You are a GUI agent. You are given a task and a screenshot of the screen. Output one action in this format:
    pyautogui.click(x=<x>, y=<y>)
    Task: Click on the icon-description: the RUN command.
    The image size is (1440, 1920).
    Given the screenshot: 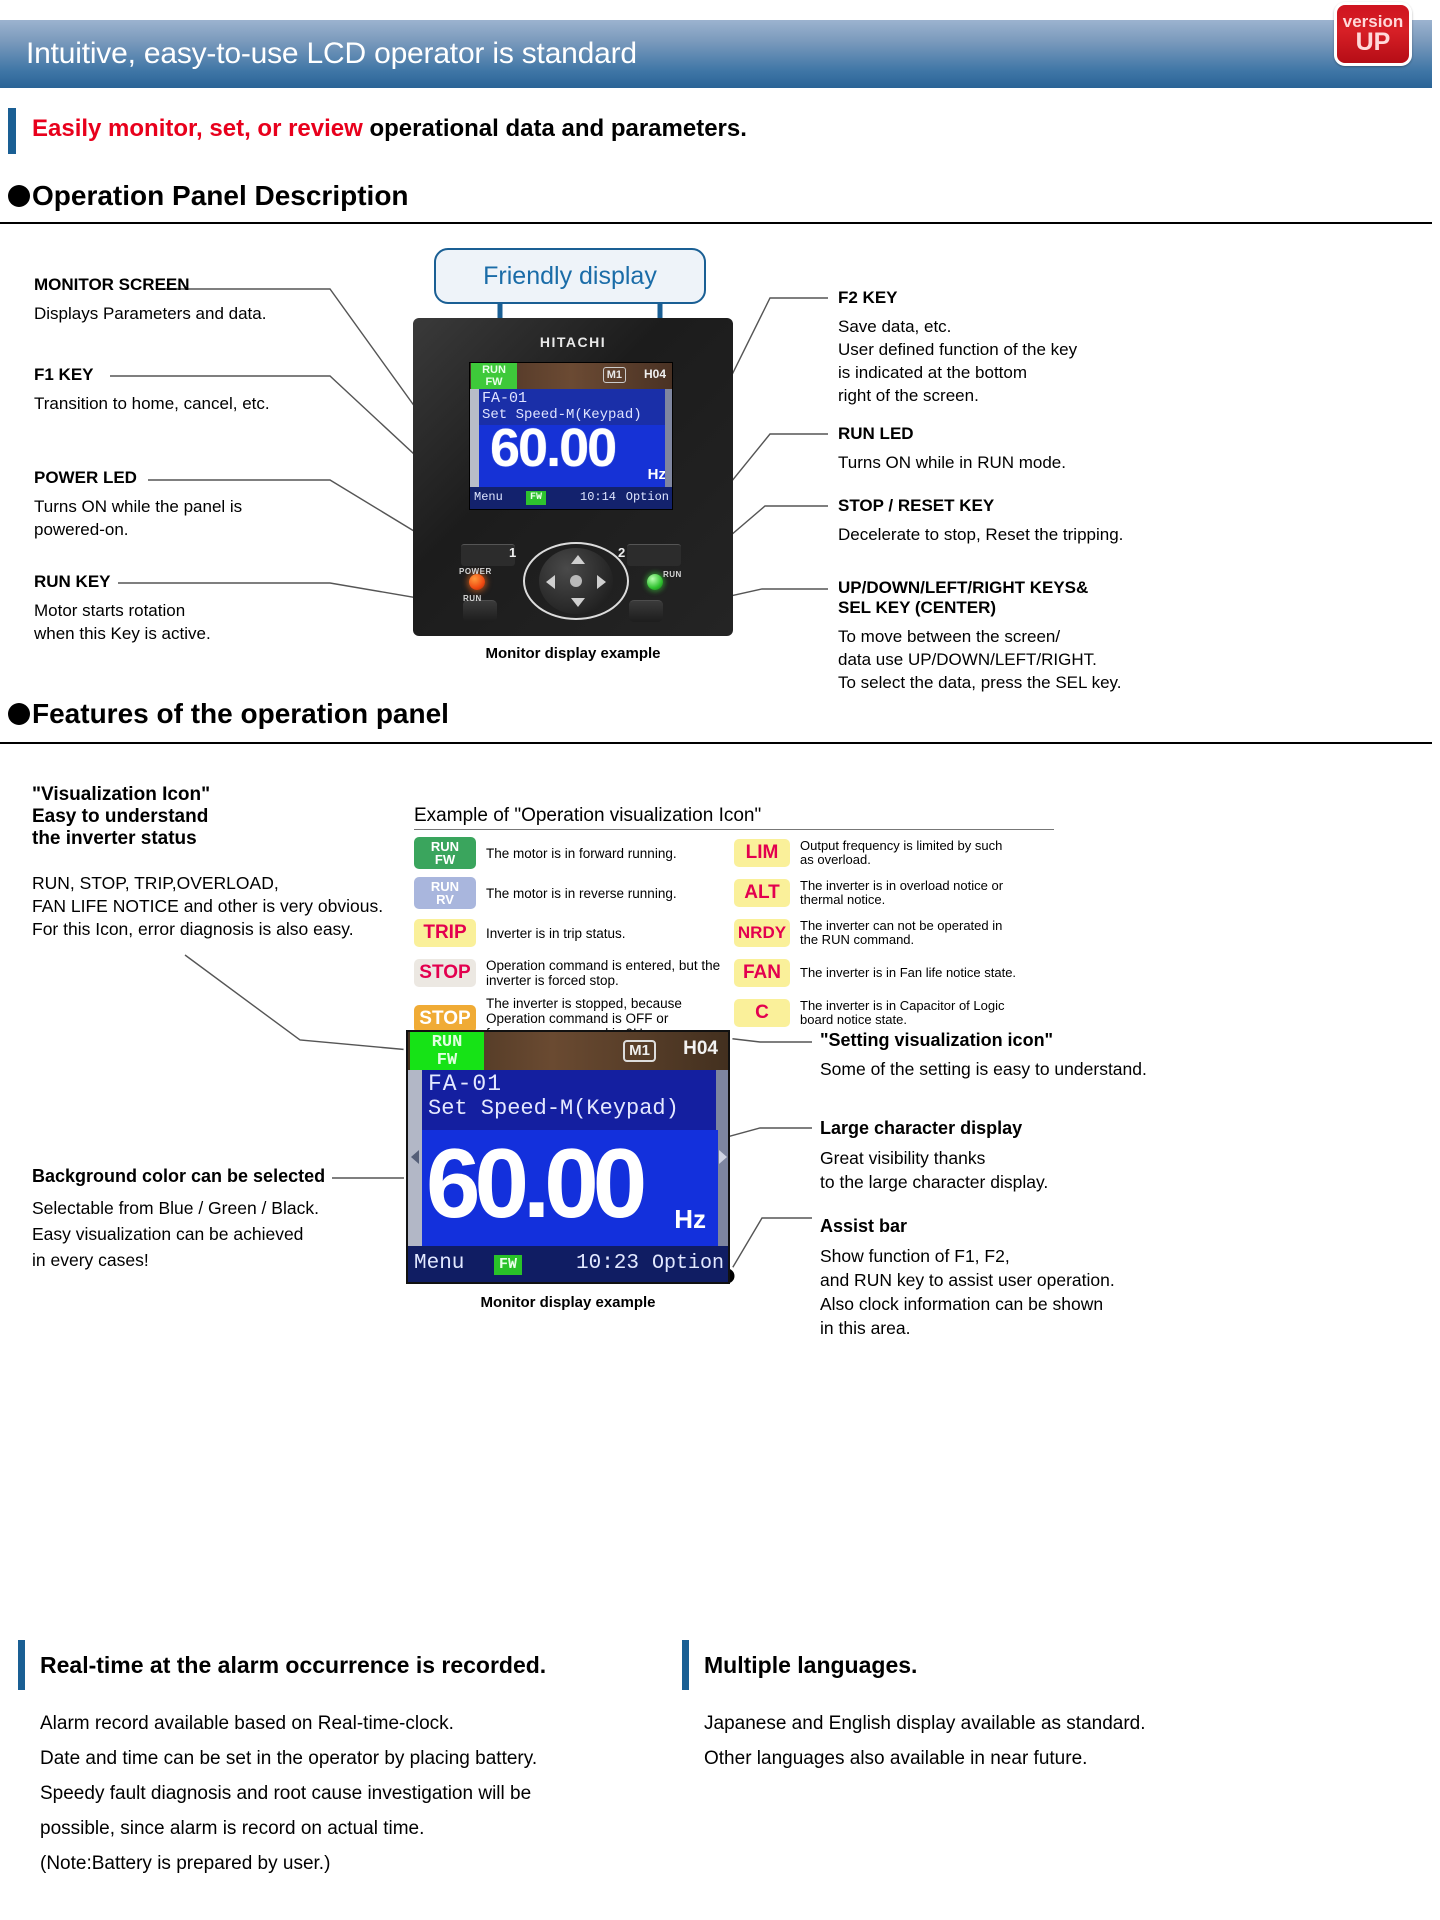 What is the action you would take?
    pyautogui.click(x=857, y=939)
    